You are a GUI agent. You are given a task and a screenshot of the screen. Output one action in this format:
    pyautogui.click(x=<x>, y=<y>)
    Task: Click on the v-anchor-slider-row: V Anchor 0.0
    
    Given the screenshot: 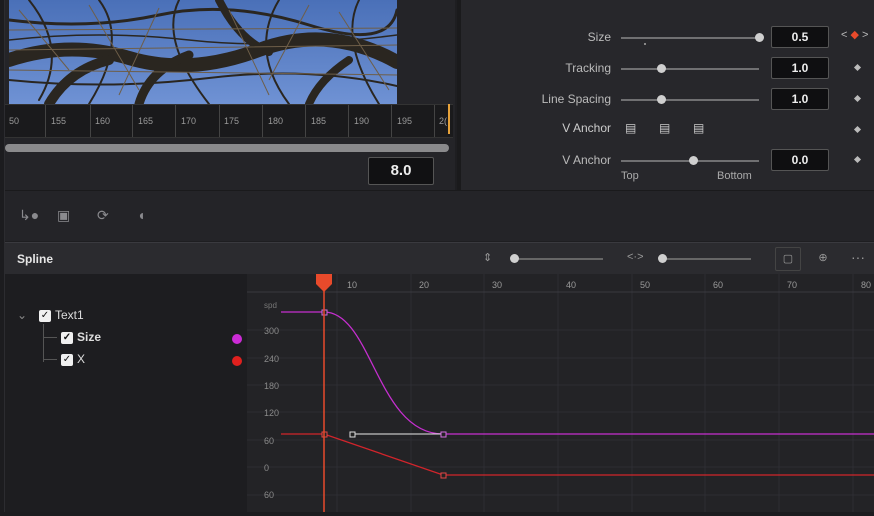 What is the action you would take?
    pyautogui.click(x=667, y=161)
    